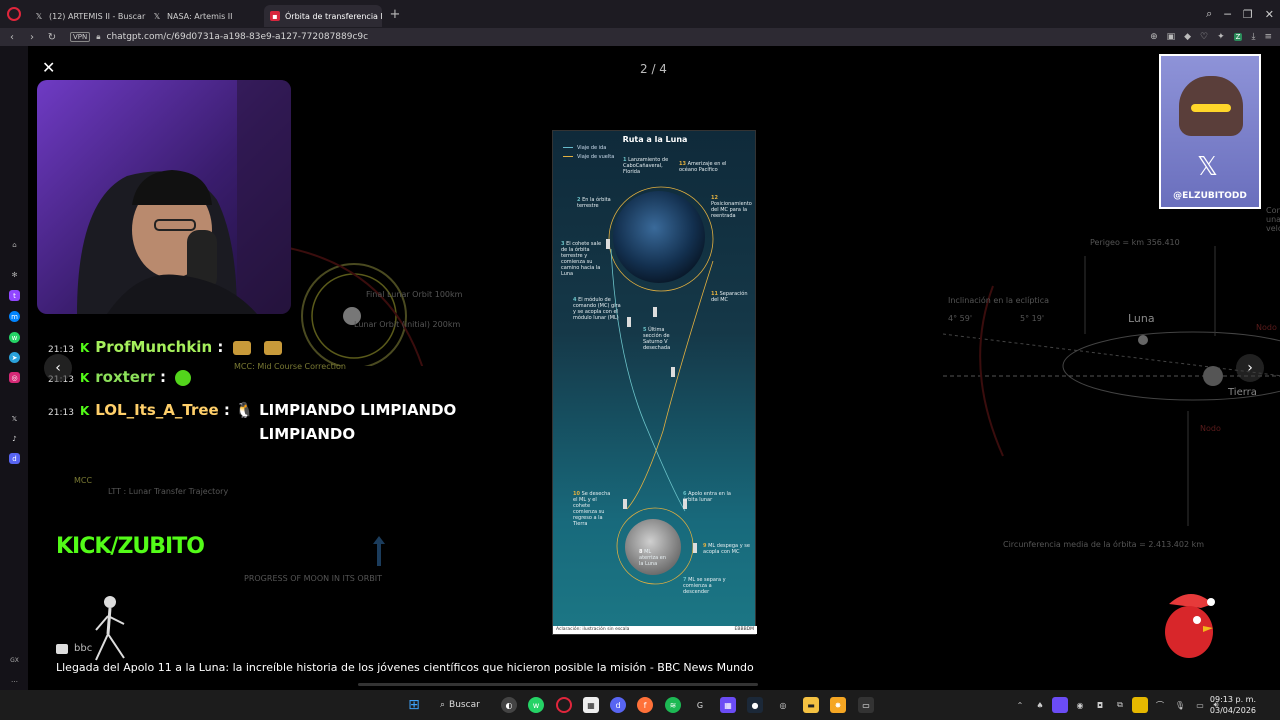  What do you see at coordinates (960, 318) in the screenshot?
I see `angle-1-label: 4° 59'` at bounding box center [960, 318].